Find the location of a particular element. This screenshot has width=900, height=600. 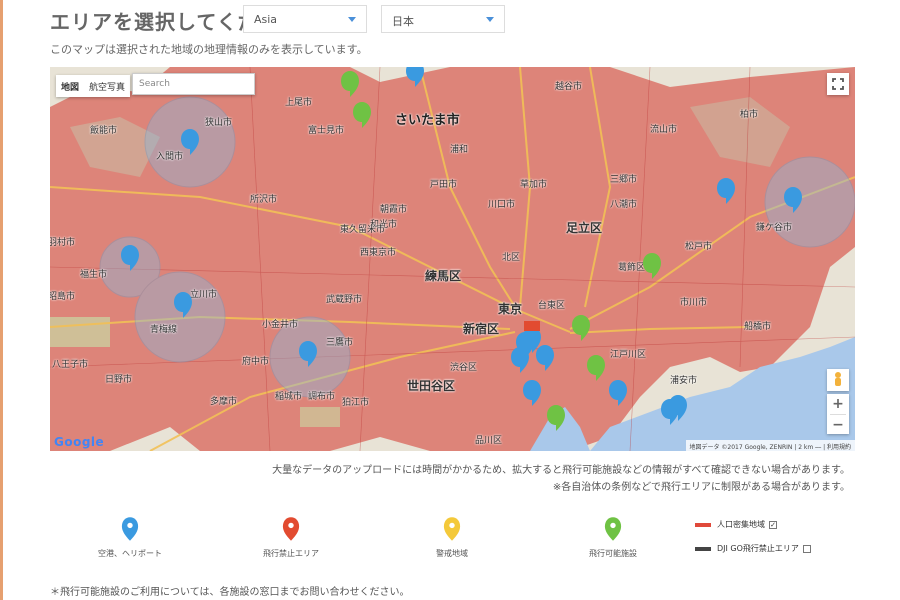

country-select-value: 日本 is located at coordinates (403, 21).